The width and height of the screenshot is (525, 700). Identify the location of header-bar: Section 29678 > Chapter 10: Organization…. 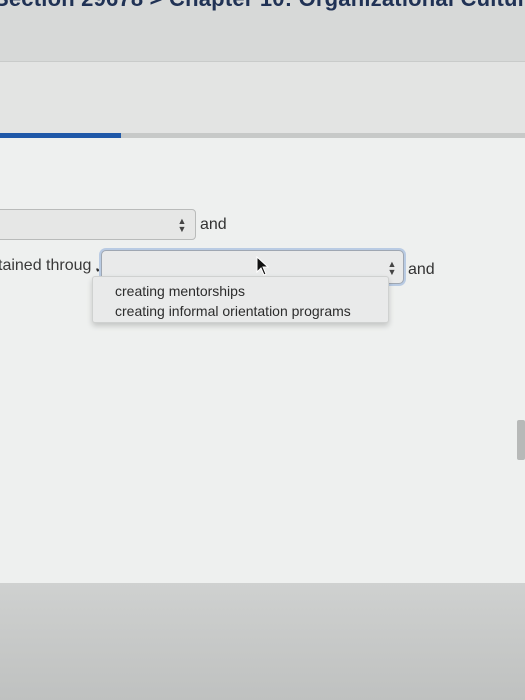
(262, 31).